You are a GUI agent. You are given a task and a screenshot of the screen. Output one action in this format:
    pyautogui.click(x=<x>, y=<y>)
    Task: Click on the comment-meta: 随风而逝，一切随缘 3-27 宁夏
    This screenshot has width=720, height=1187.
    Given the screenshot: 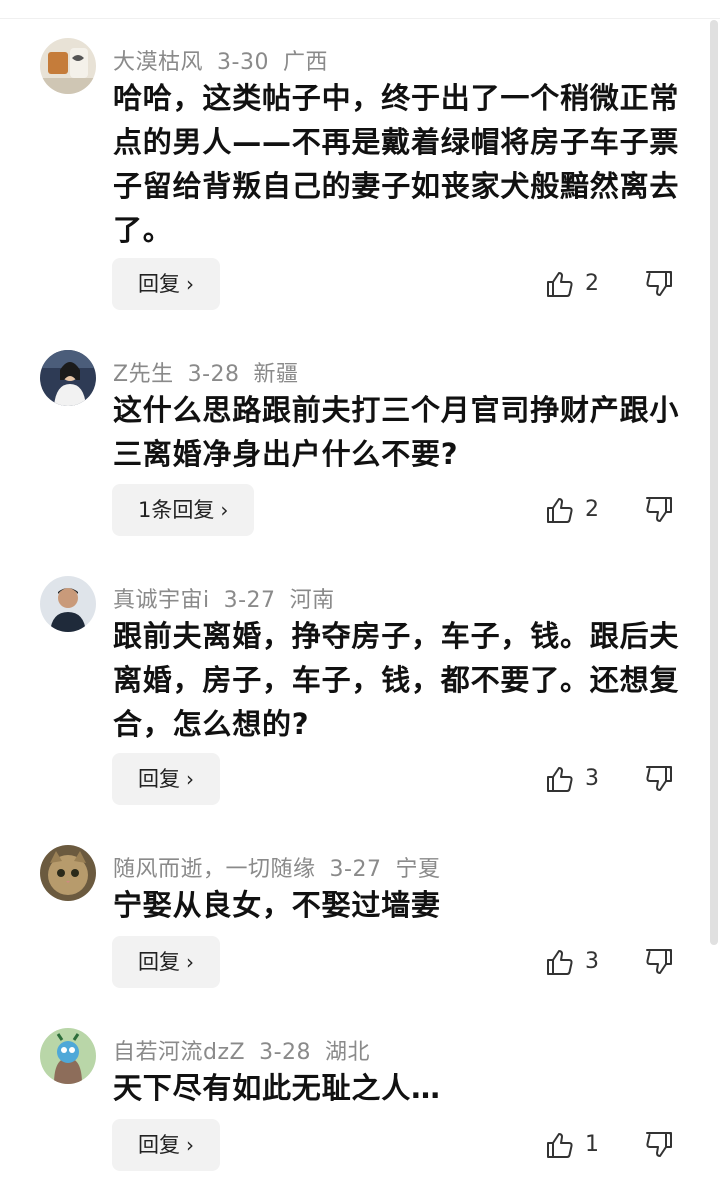 What is the action you would take?
    pyautogui.click(x=283, y=867)
    